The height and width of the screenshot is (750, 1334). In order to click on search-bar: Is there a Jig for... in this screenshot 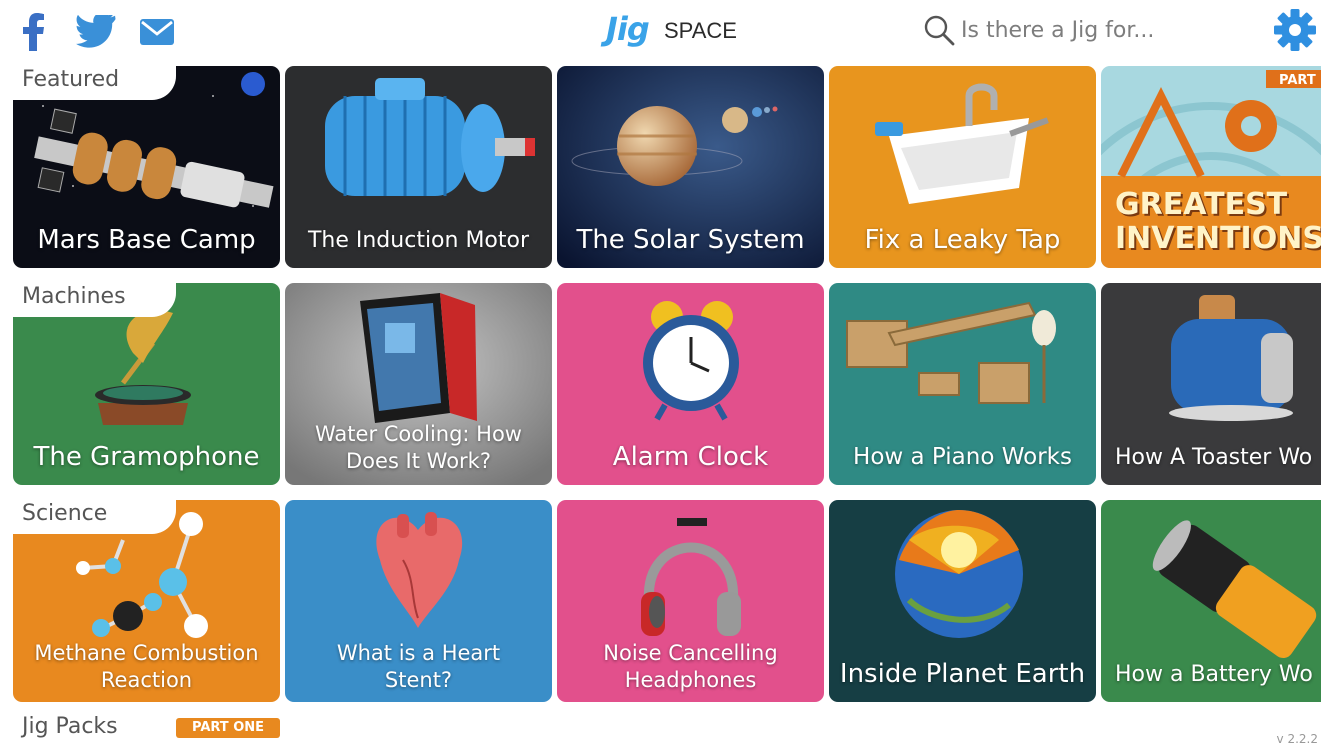, I will do `click(1083, 30)`.